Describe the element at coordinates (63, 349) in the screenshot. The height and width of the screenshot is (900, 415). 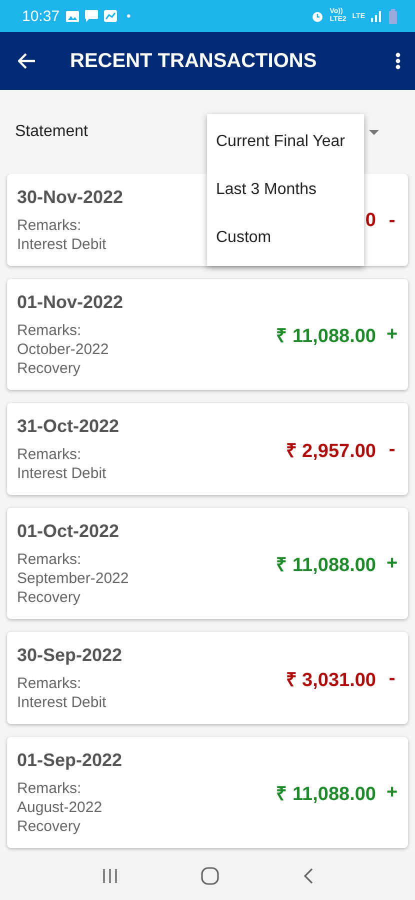
I see `remarks-text: October-2022` at that location.